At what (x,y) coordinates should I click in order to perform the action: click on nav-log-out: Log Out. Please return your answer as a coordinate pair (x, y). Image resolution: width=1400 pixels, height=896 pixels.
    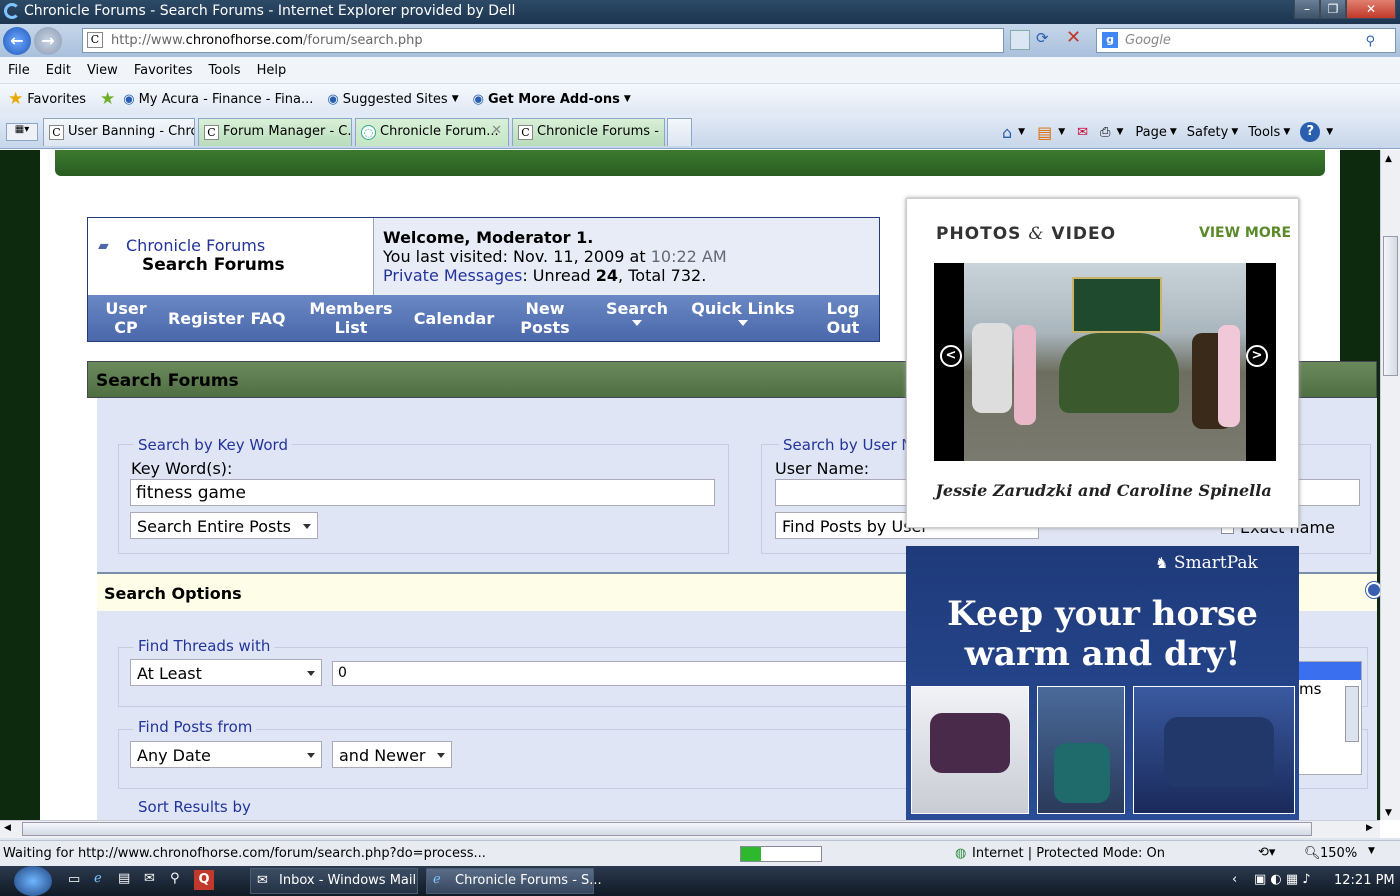
    Looking at the image, I should click on (843, 318).